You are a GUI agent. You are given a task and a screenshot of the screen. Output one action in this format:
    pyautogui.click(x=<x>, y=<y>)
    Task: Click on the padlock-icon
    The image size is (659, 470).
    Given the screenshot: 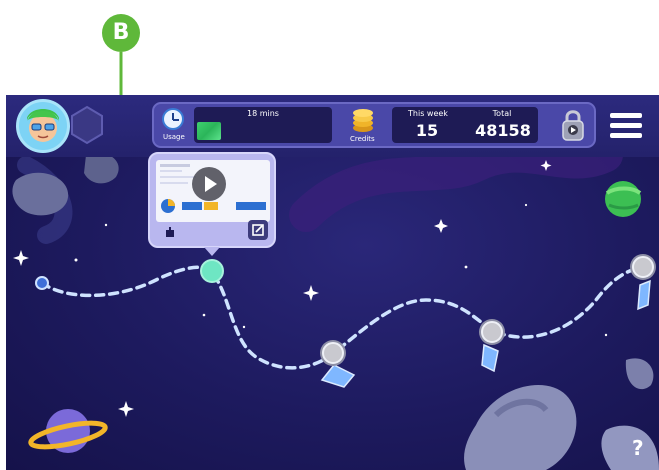 What is the action you would take?
    pyautogui.click(x=573, y=125)
    